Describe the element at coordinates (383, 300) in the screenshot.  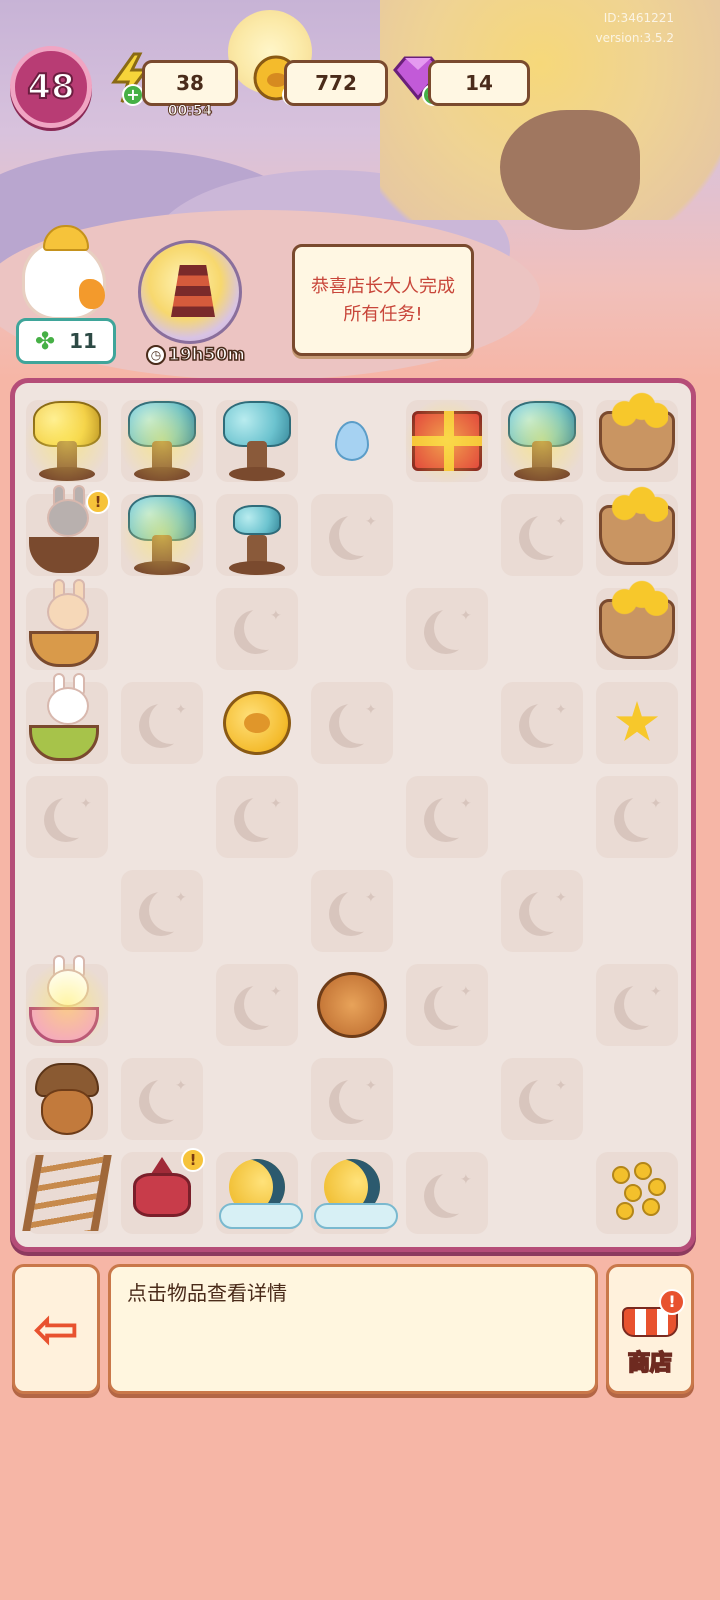
I see `task-complete-speech-bubble: 恭喜店长大人完成所有任务!` at that location.